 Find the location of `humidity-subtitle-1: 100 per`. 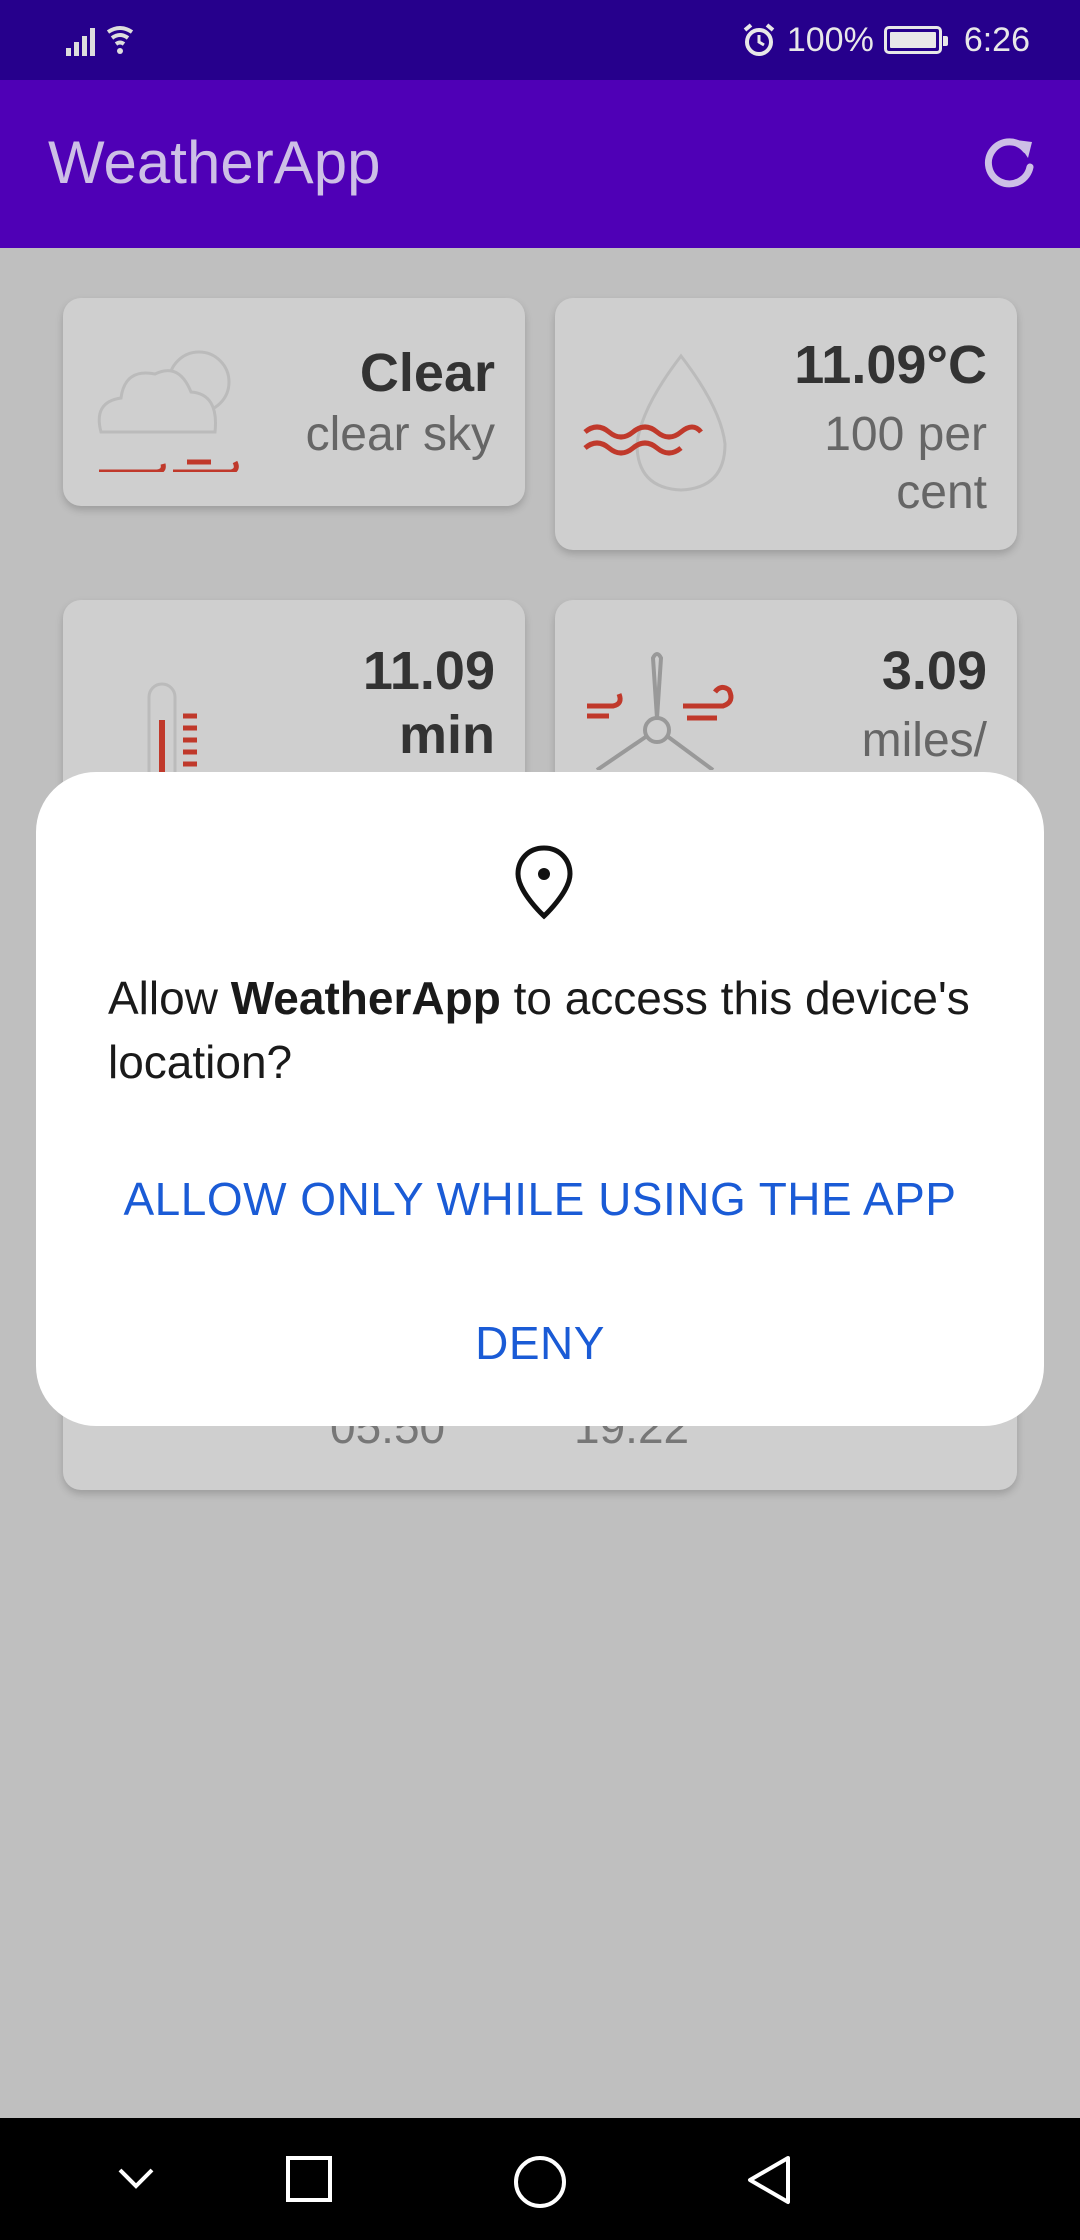

humidity-subtitle-1: 100 per is located at coordinates (905, 434).